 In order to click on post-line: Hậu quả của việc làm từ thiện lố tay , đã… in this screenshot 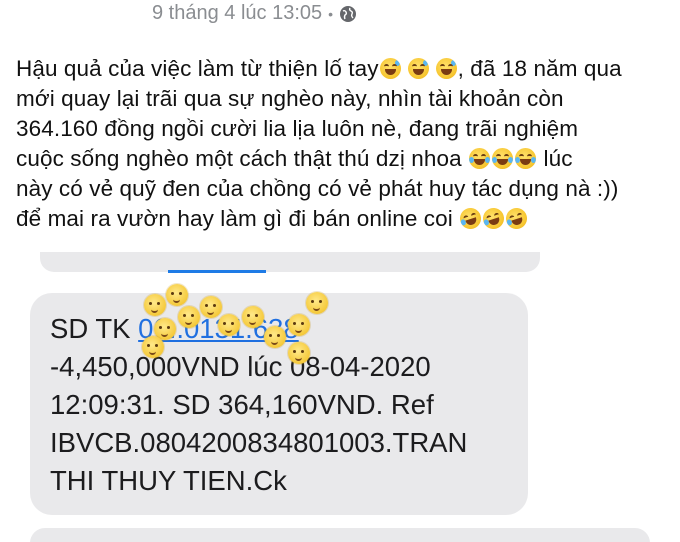, I will do `click(346, 69)`.